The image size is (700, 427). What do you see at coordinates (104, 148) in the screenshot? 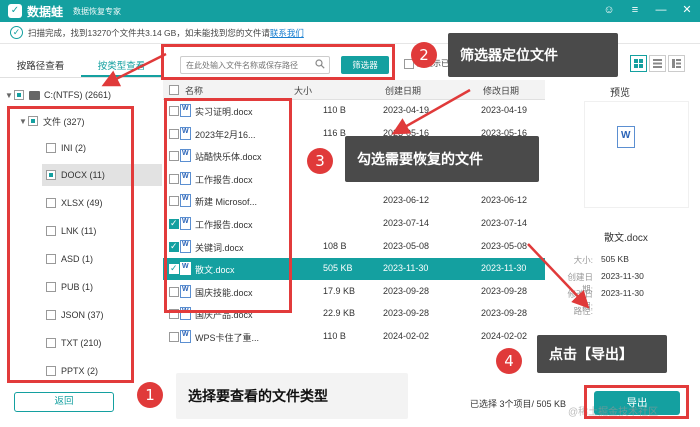
I see `tree-type-ini: INI (2)` at bounding box center [104, 148].